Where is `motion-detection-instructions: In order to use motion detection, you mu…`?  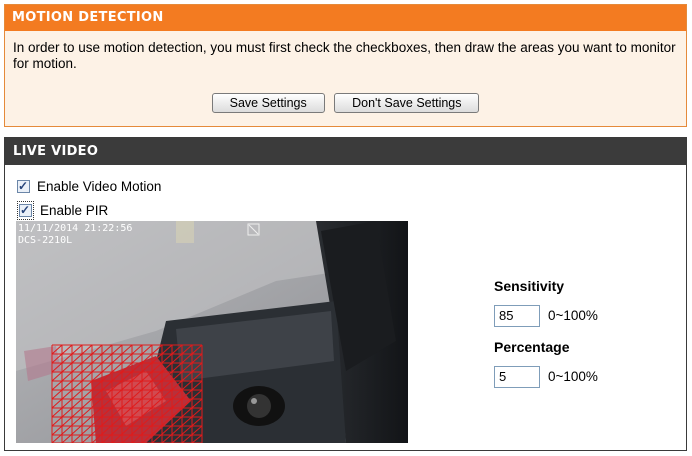
motion-detection-instructions: In order to use motion detection, you mu… is located at coordinates (344, 55).